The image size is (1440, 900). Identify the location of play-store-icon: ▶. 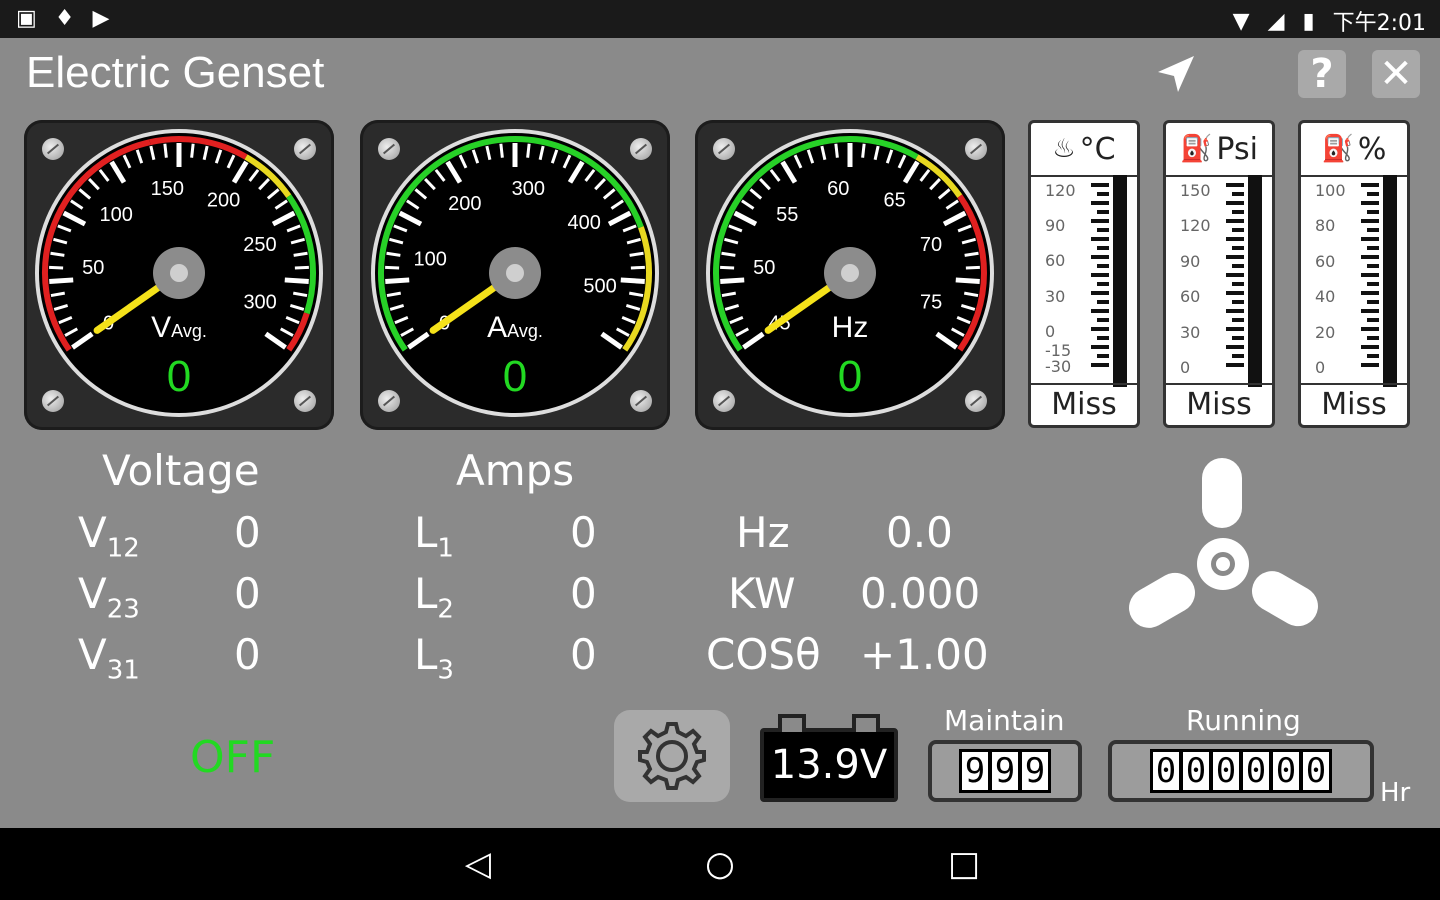
(101, 18).